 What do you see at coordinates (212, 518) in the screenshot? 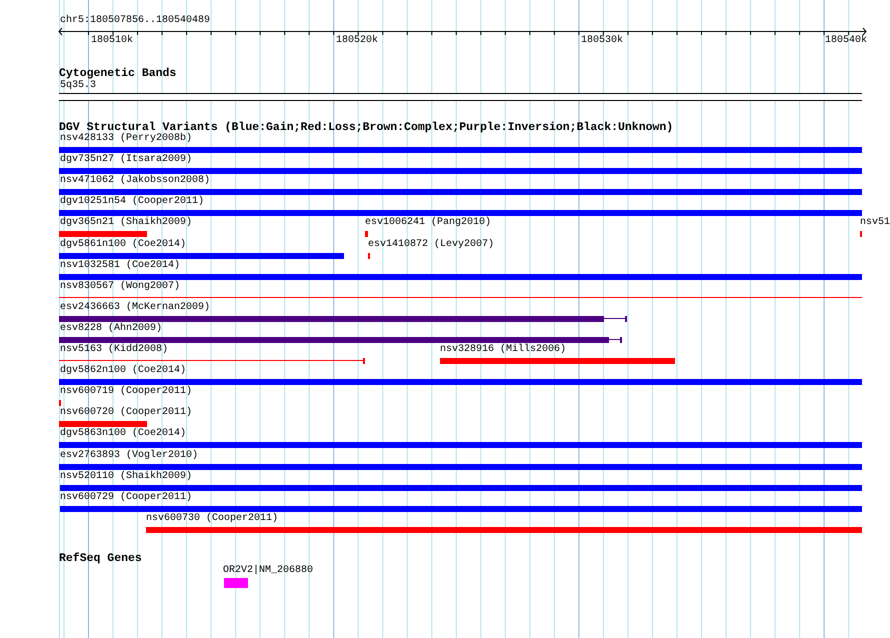
I see `variant-label: nsv600730 (Cooper2011)` at bounding box center [212, 518].